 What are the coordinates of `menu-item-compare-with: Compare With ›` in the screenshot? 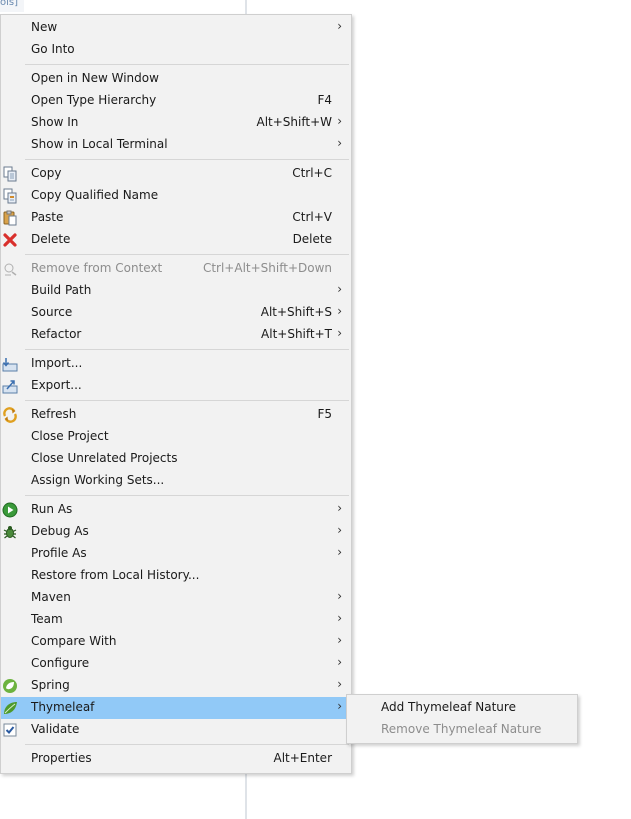 It's located at (176, 642).